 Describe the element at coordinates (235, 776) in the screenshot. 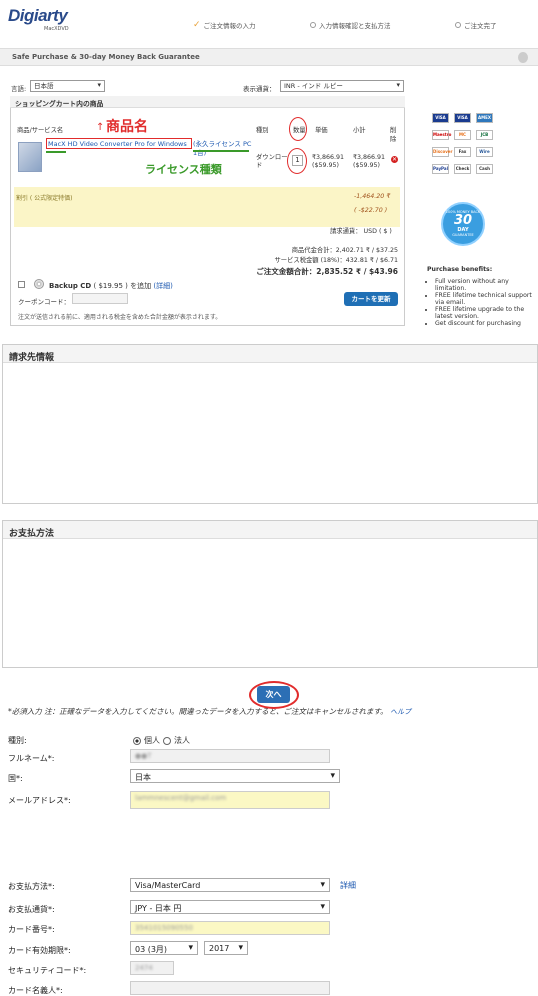

I see `country-select: 日本` at that location.